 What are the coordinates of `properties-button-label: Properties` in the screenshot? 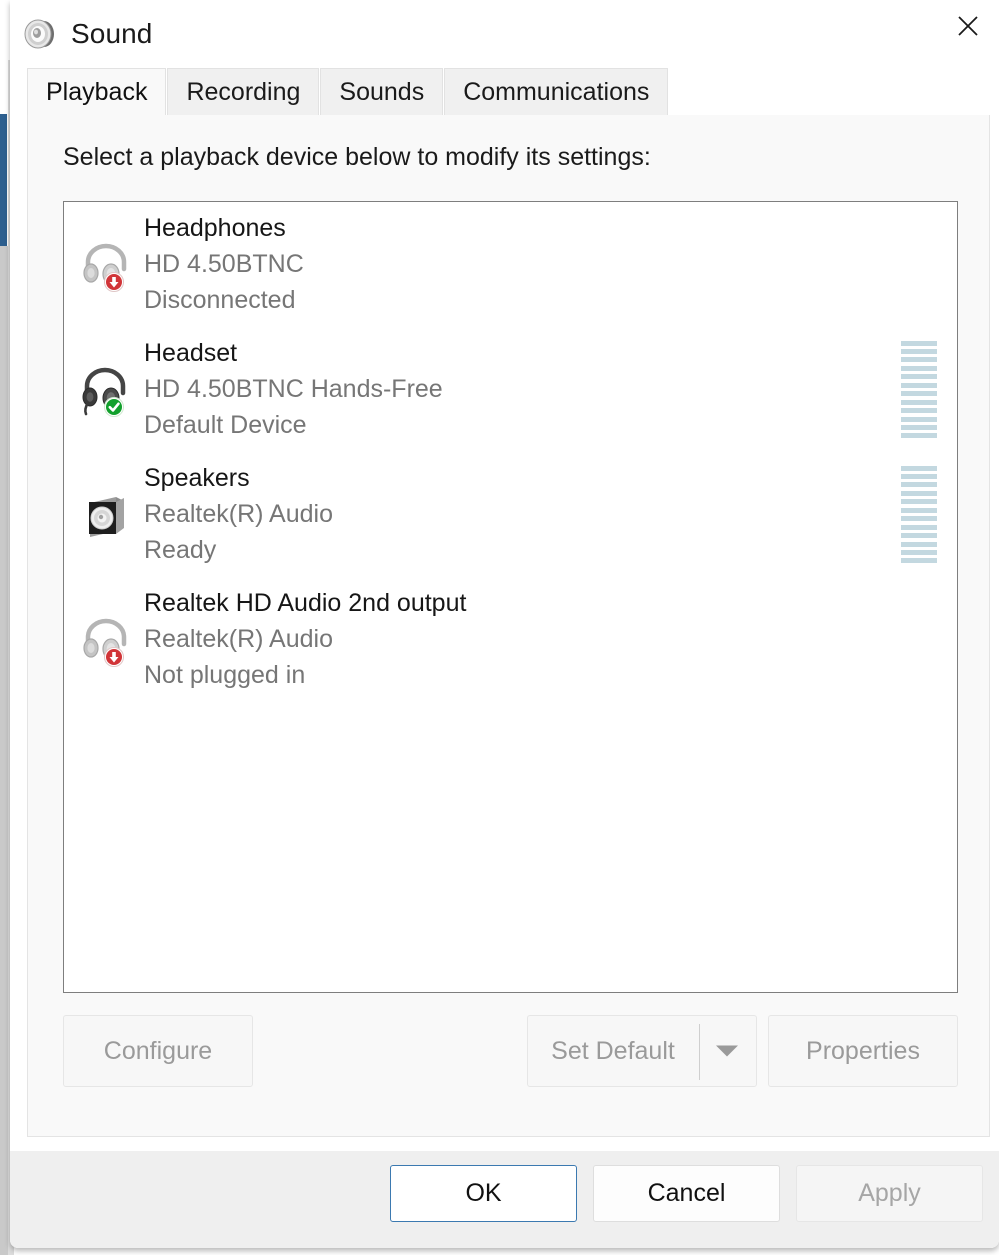 It's located at (863, 1050).